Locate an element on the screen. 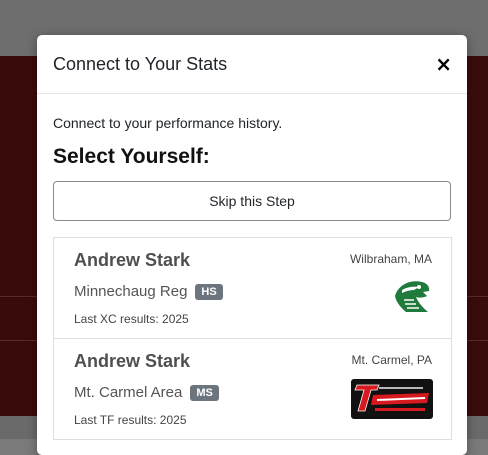 The width and height of the screenshot is (488, 455). level-badge: HS is located at coordinates (209, 291).